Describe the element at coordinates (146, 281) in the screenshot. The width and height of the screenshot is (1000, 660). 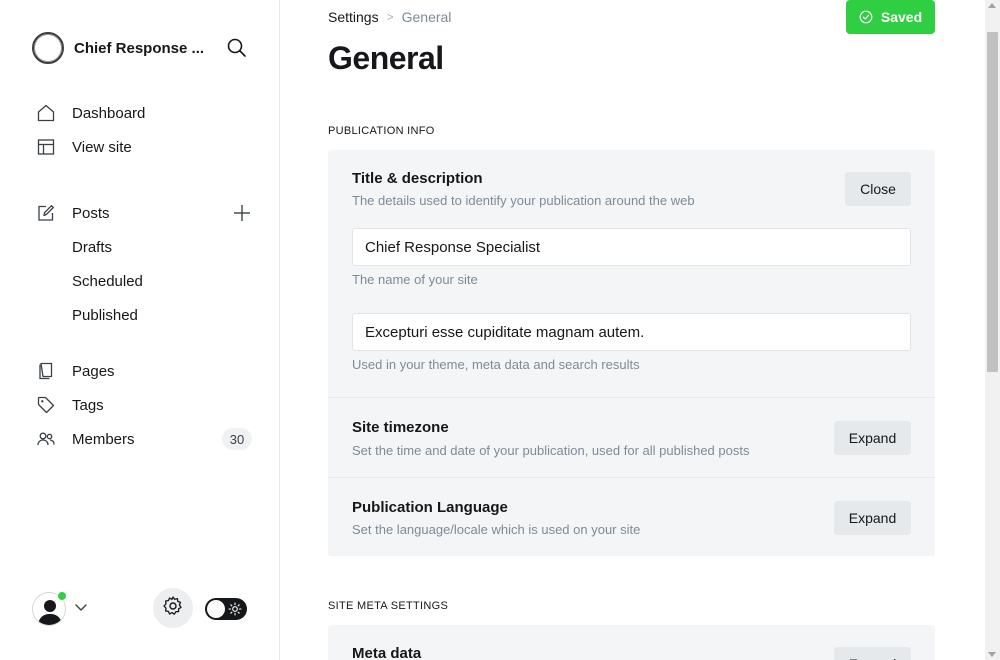
I see `nav-scheduled: Scheduled` at that location.